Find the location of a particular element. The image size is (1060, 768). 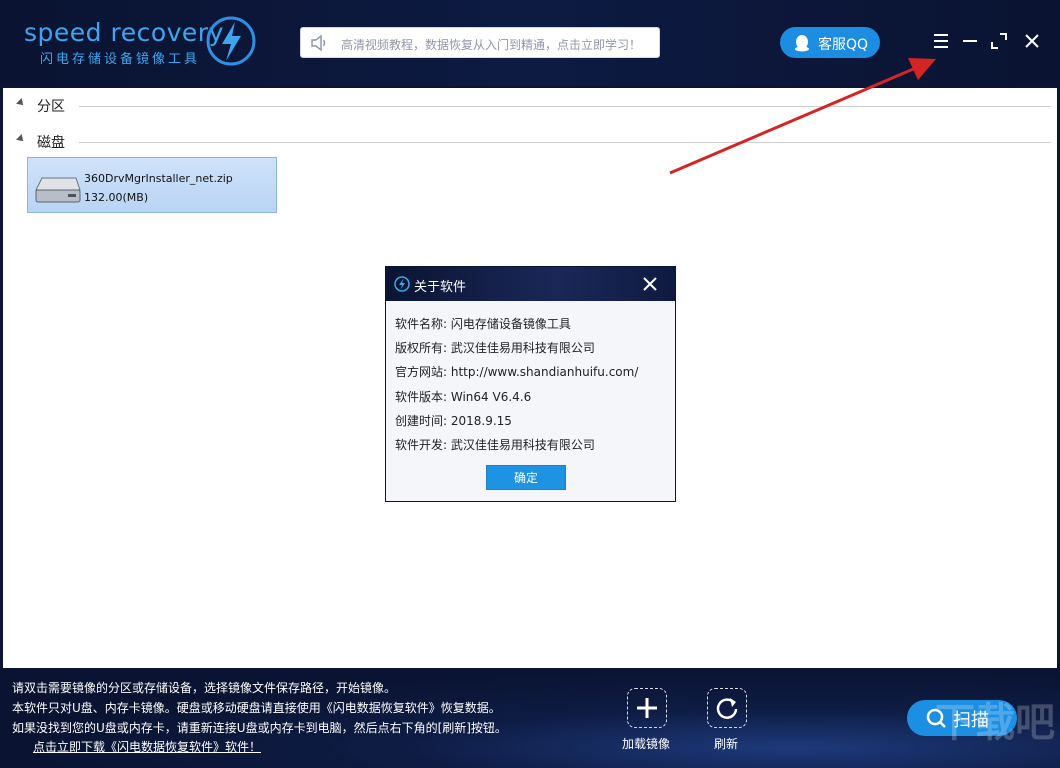

hamburger-menu-icon is located at coordinates (941, 41).